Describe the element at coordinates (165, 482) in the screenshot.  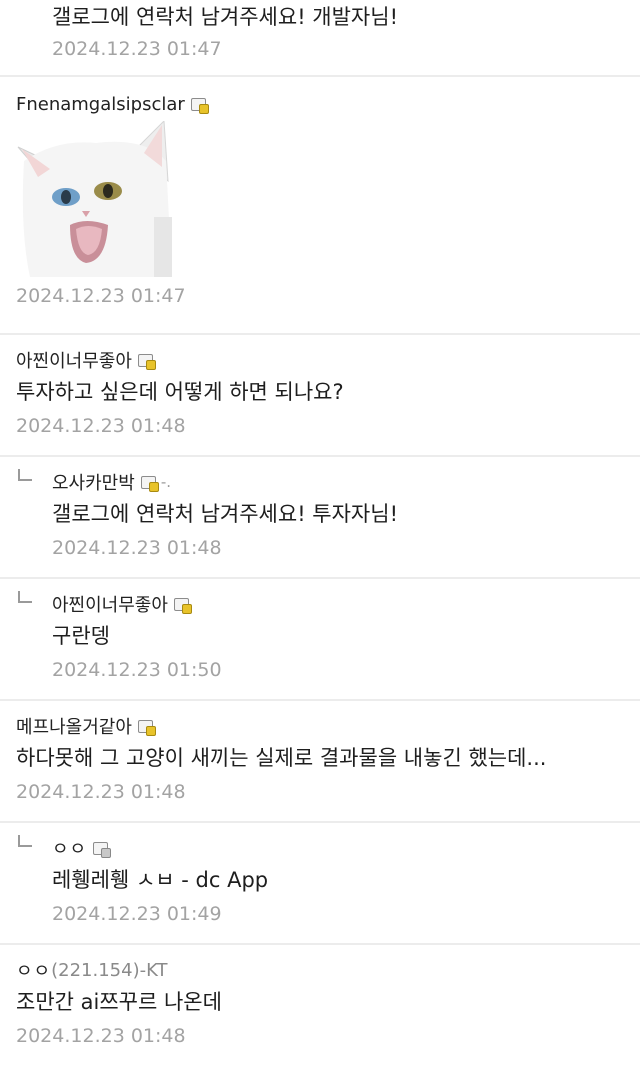
I see `author-suffix: -.` at that location.